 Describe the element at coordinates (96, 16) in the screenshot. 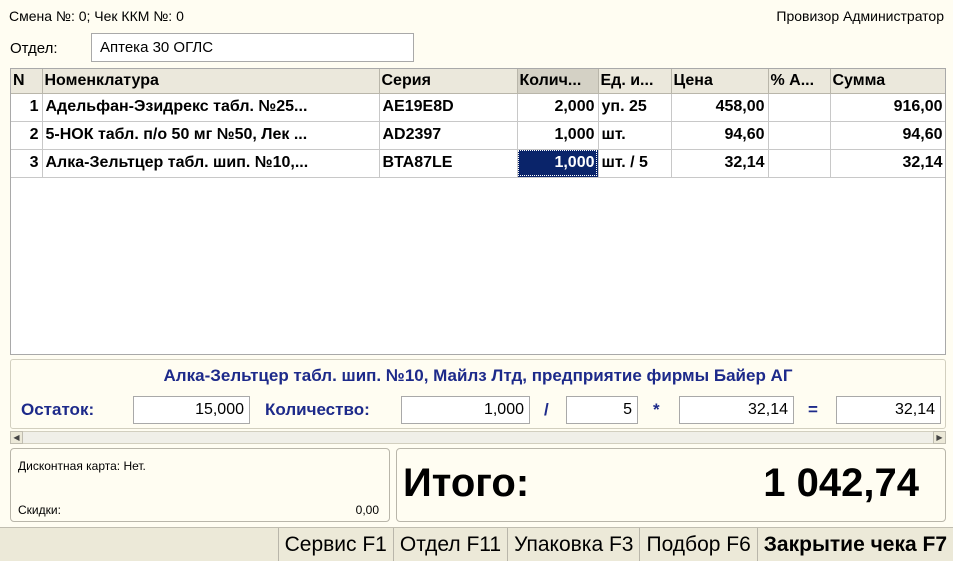

I see `shift-info: Смена №: 0; Чек ККМ №: 0` at that location.